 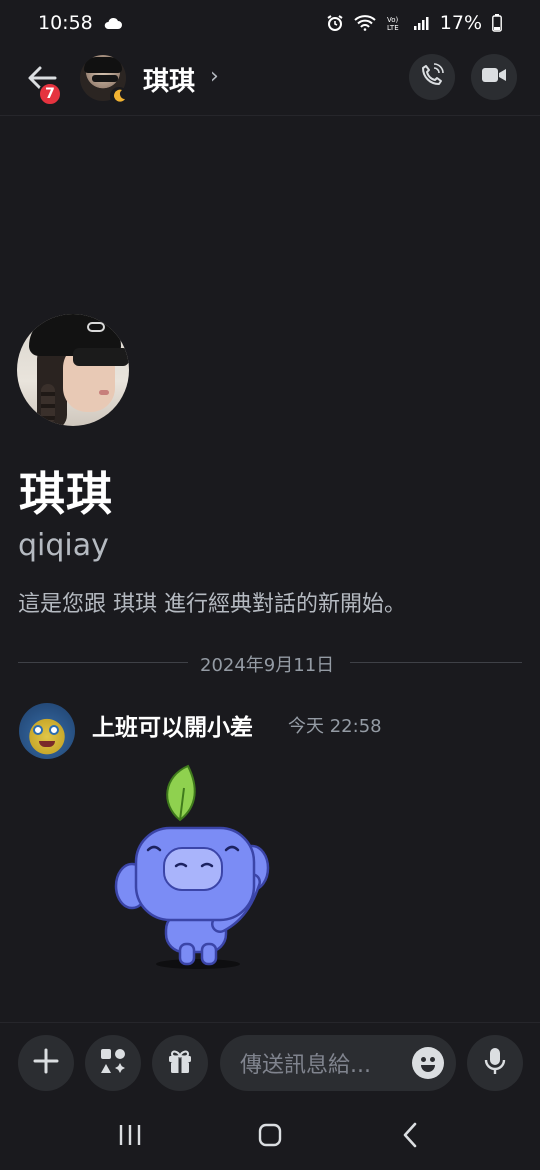 I want to click on home-button, so click(x=270, y=1137).